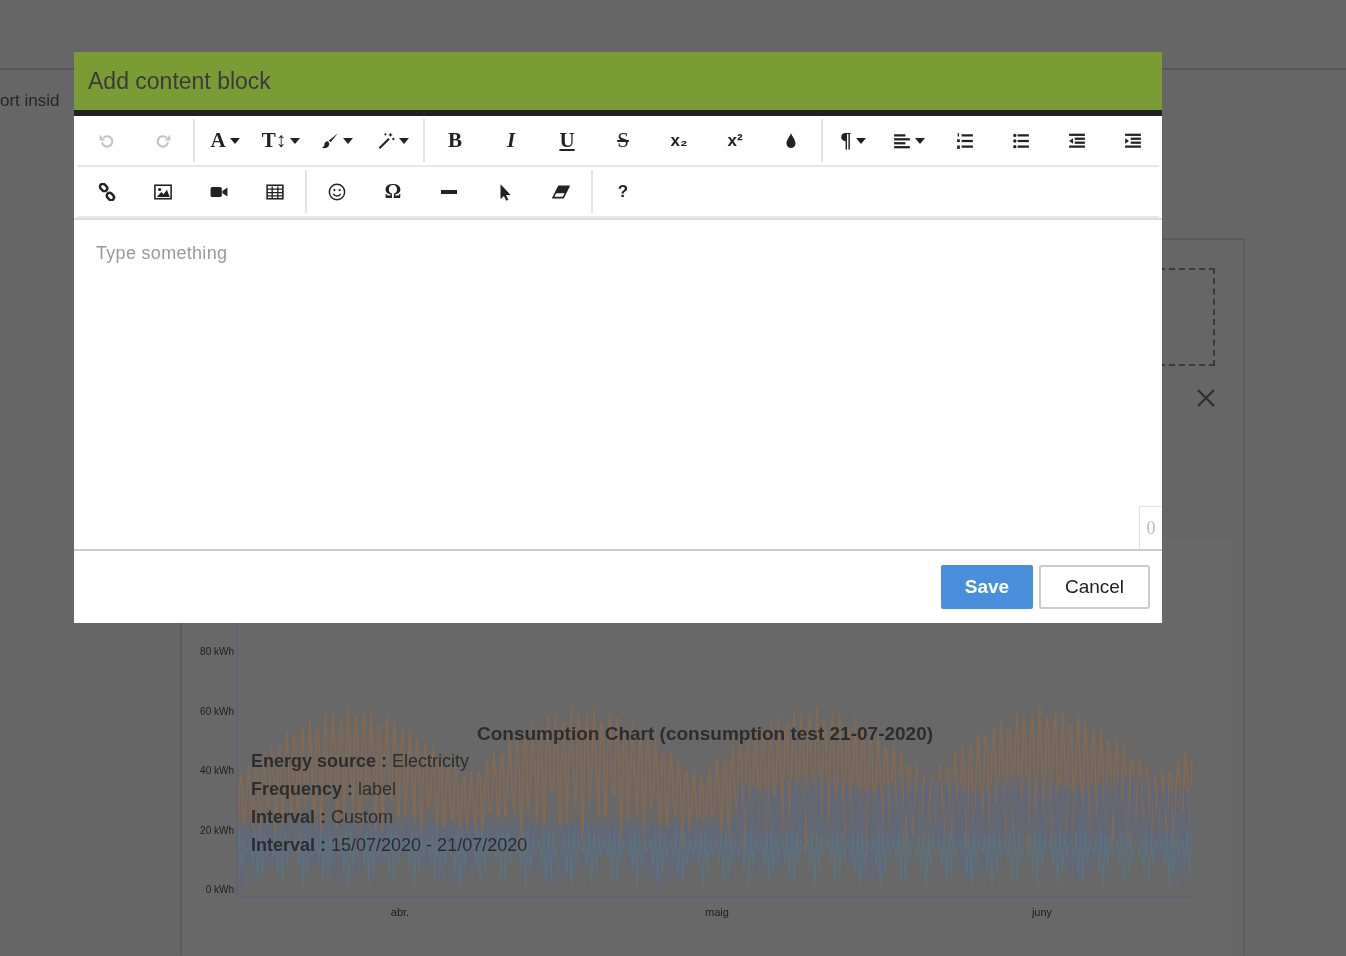 The image size is (1346, 956). Describe the element at coordinates (455, 140) in the screenshot. I see `toolbar-button: B` at that location.